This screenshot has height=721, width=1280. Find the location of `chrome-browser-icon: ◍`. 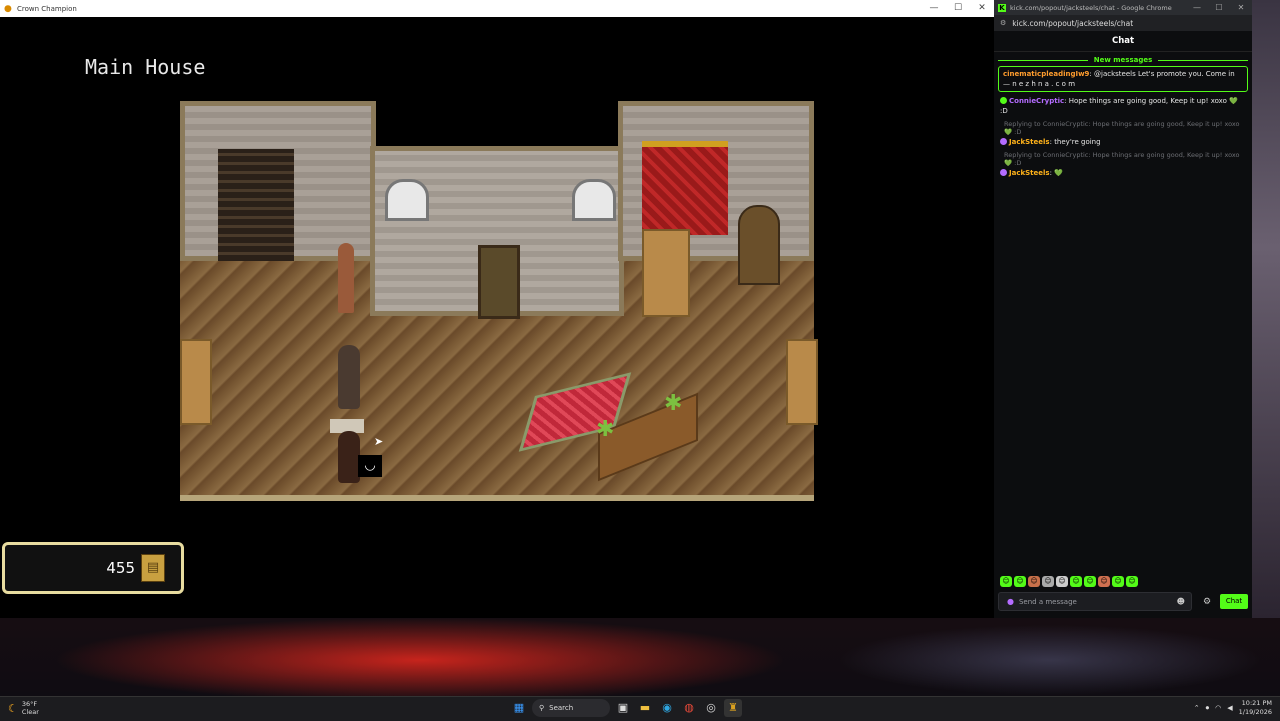

chrome-browser-icon: ◍ is located at coordinates (689, 708).